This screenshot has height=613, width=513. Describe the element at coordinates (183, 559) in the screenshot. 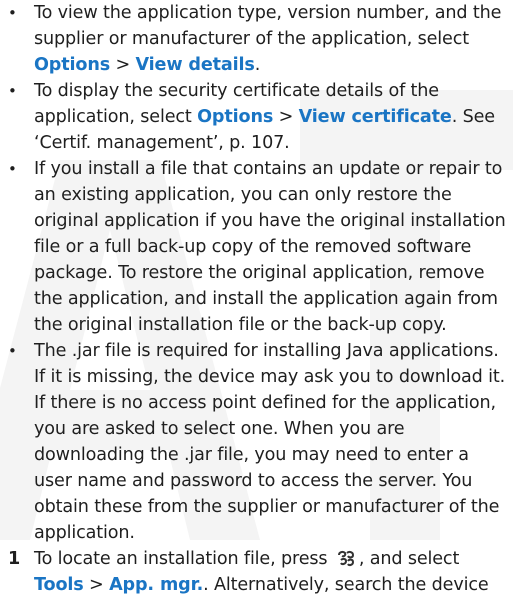

I see `step-text: To locate an installation file, press` at that location.